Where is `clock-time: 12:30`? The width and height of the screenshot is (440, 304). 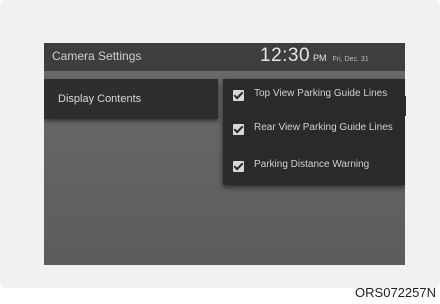 clock-time: 12:30 is located at coordinates (285, 55).